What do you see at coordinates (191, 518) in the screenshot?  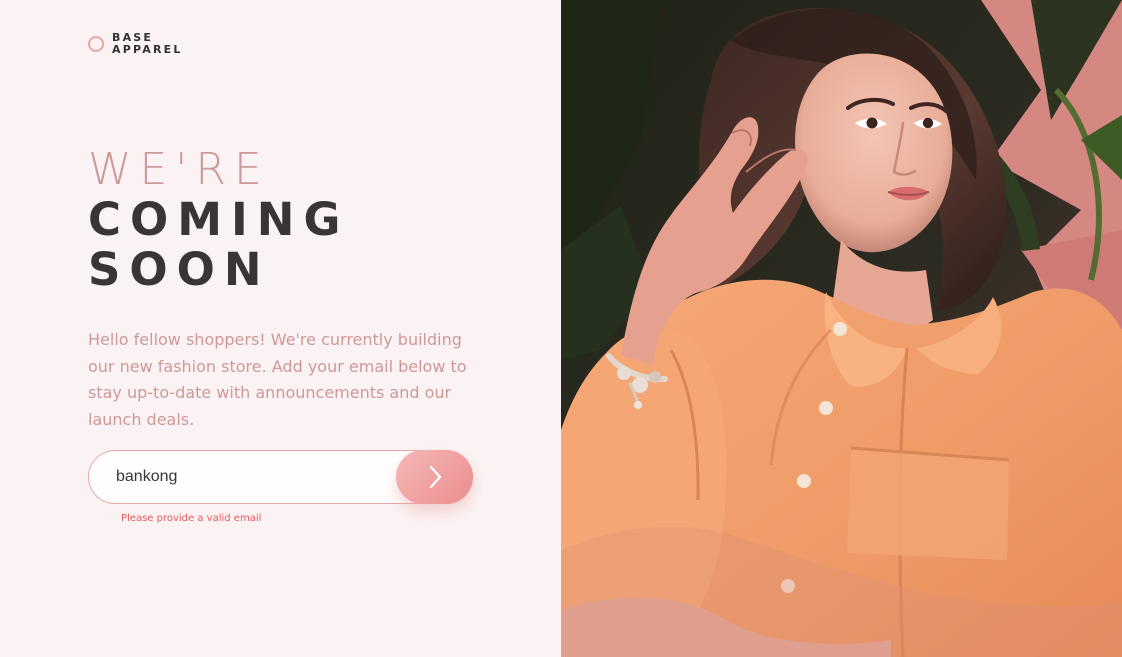 I see `email-error-message: Please provide a valid email` at bounding box center [191, 518].